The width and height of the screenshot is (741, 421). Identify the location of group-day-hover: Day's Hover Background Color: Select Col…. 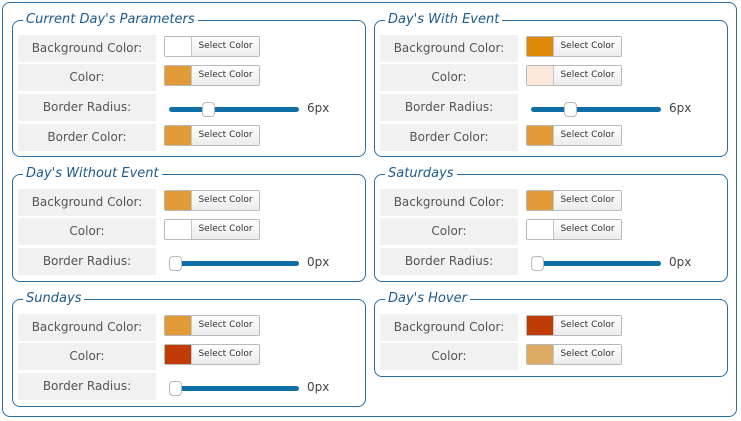
(551, 334).